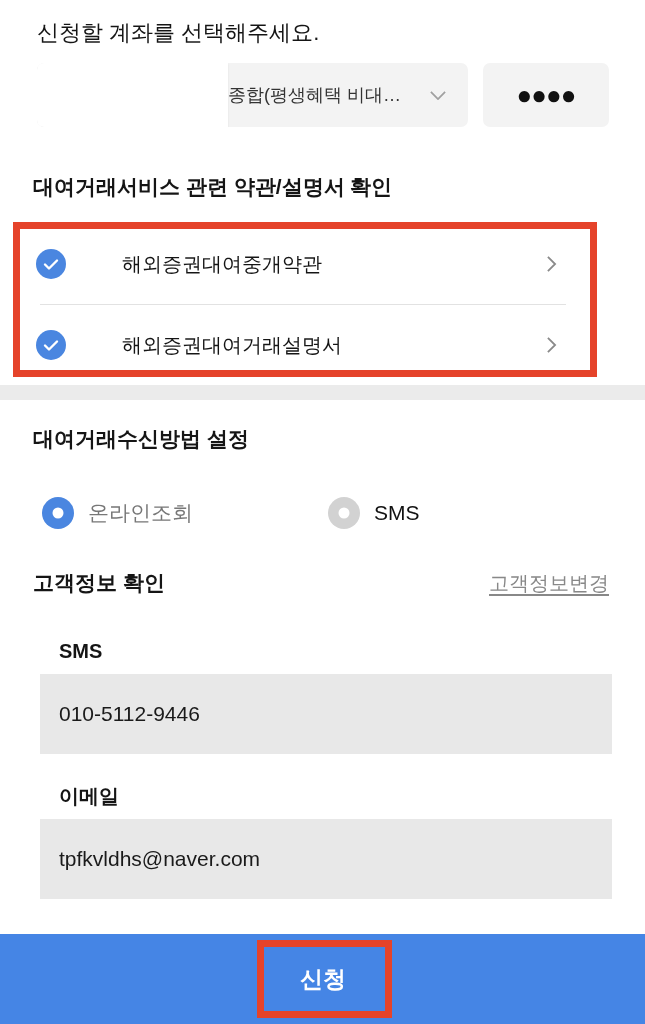 This screenshot has width=645, height=1024. I want to click on terms-item: 해외증권대여중개약관, so click(322, 264).